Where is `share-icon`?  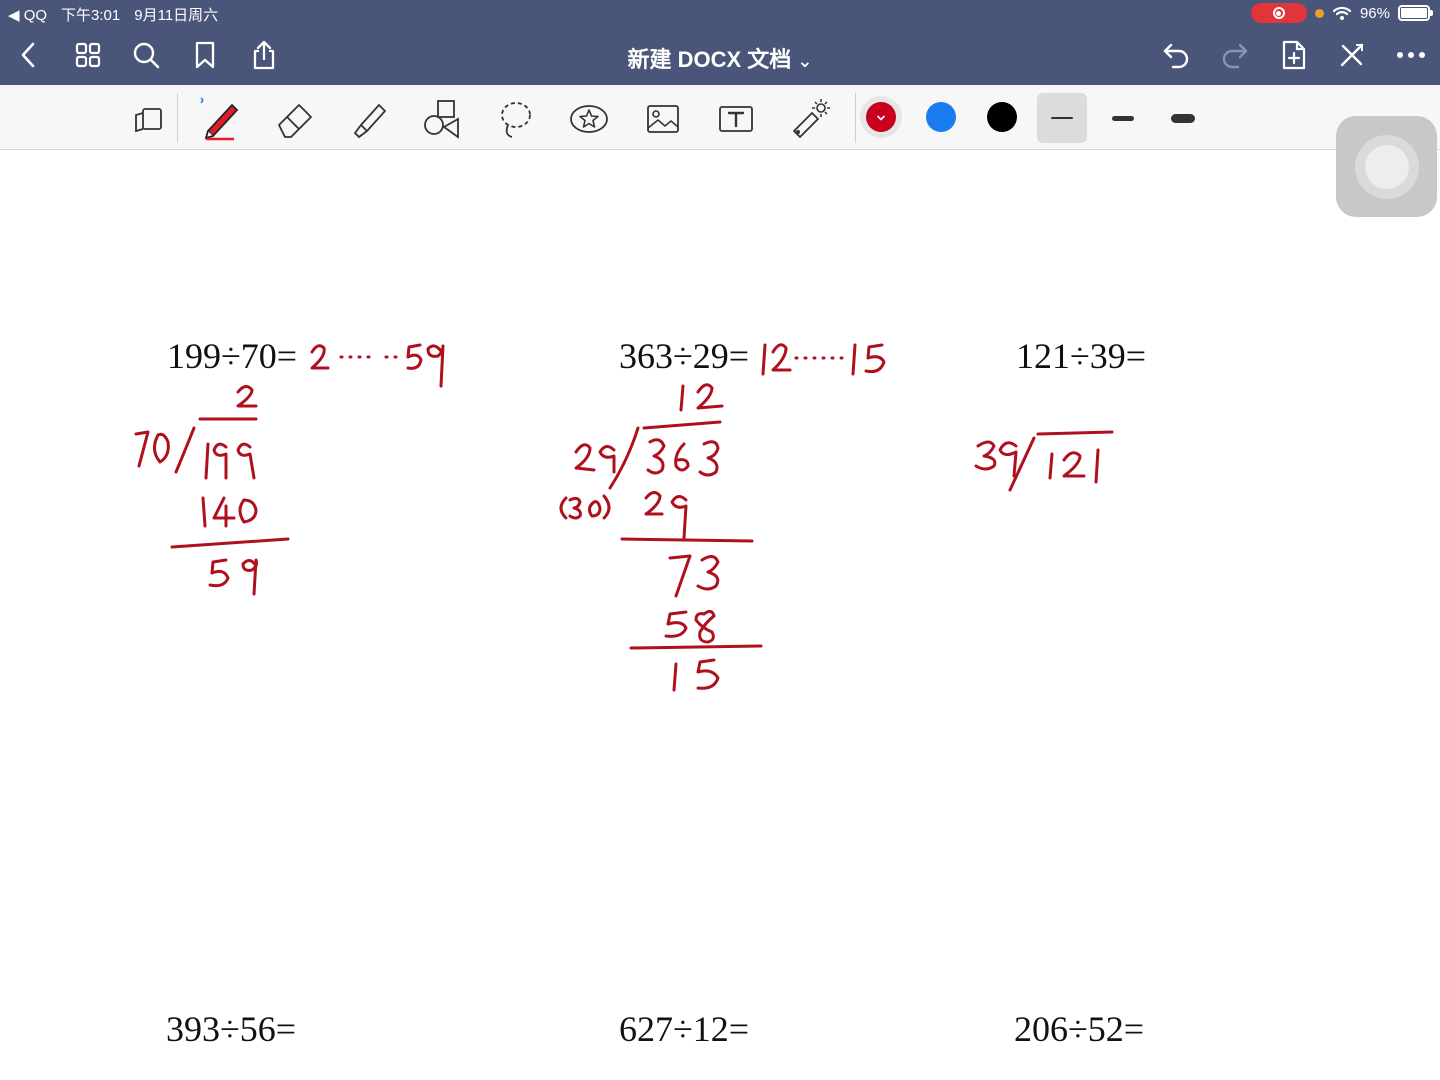 share-icon is located at coordinates (264, 55).